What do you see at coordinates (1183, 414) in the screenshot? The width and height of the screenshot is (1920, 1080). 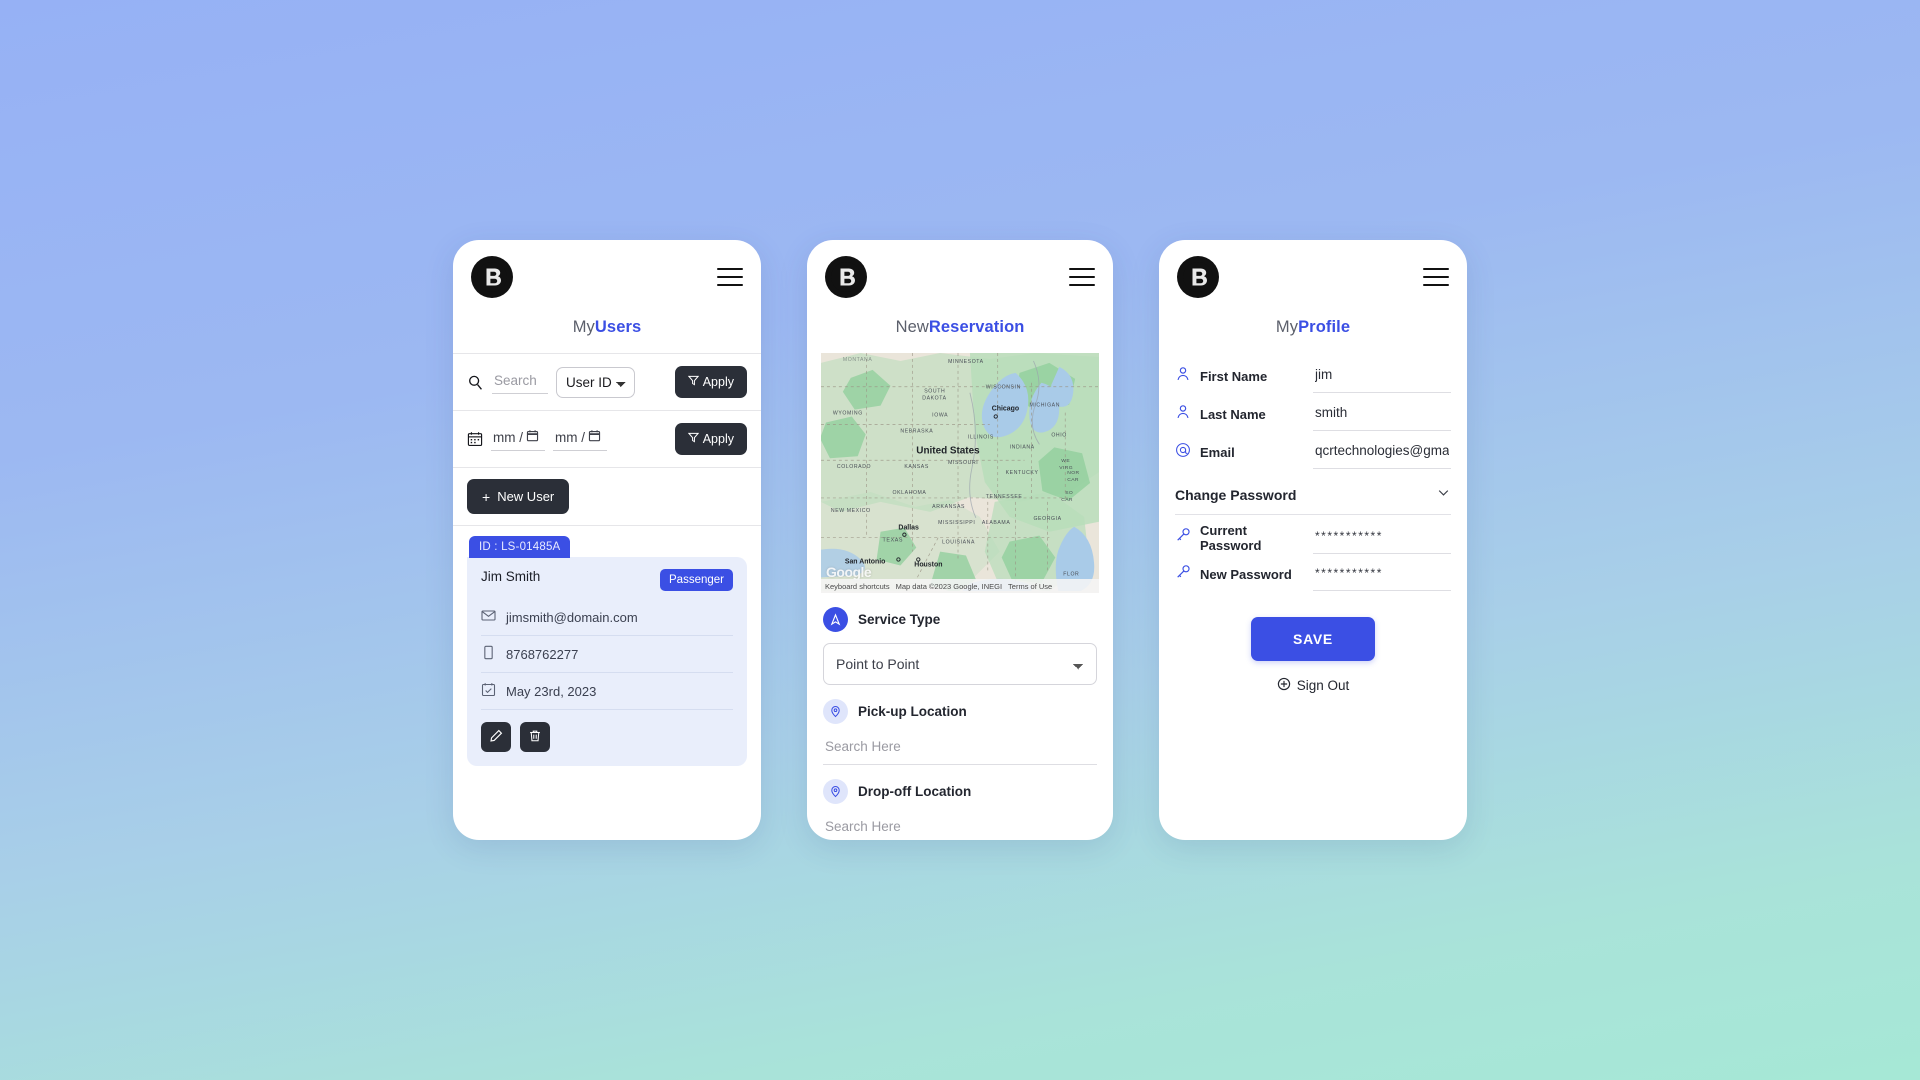 I see `person-icon` at bounding box center [1183, 414].